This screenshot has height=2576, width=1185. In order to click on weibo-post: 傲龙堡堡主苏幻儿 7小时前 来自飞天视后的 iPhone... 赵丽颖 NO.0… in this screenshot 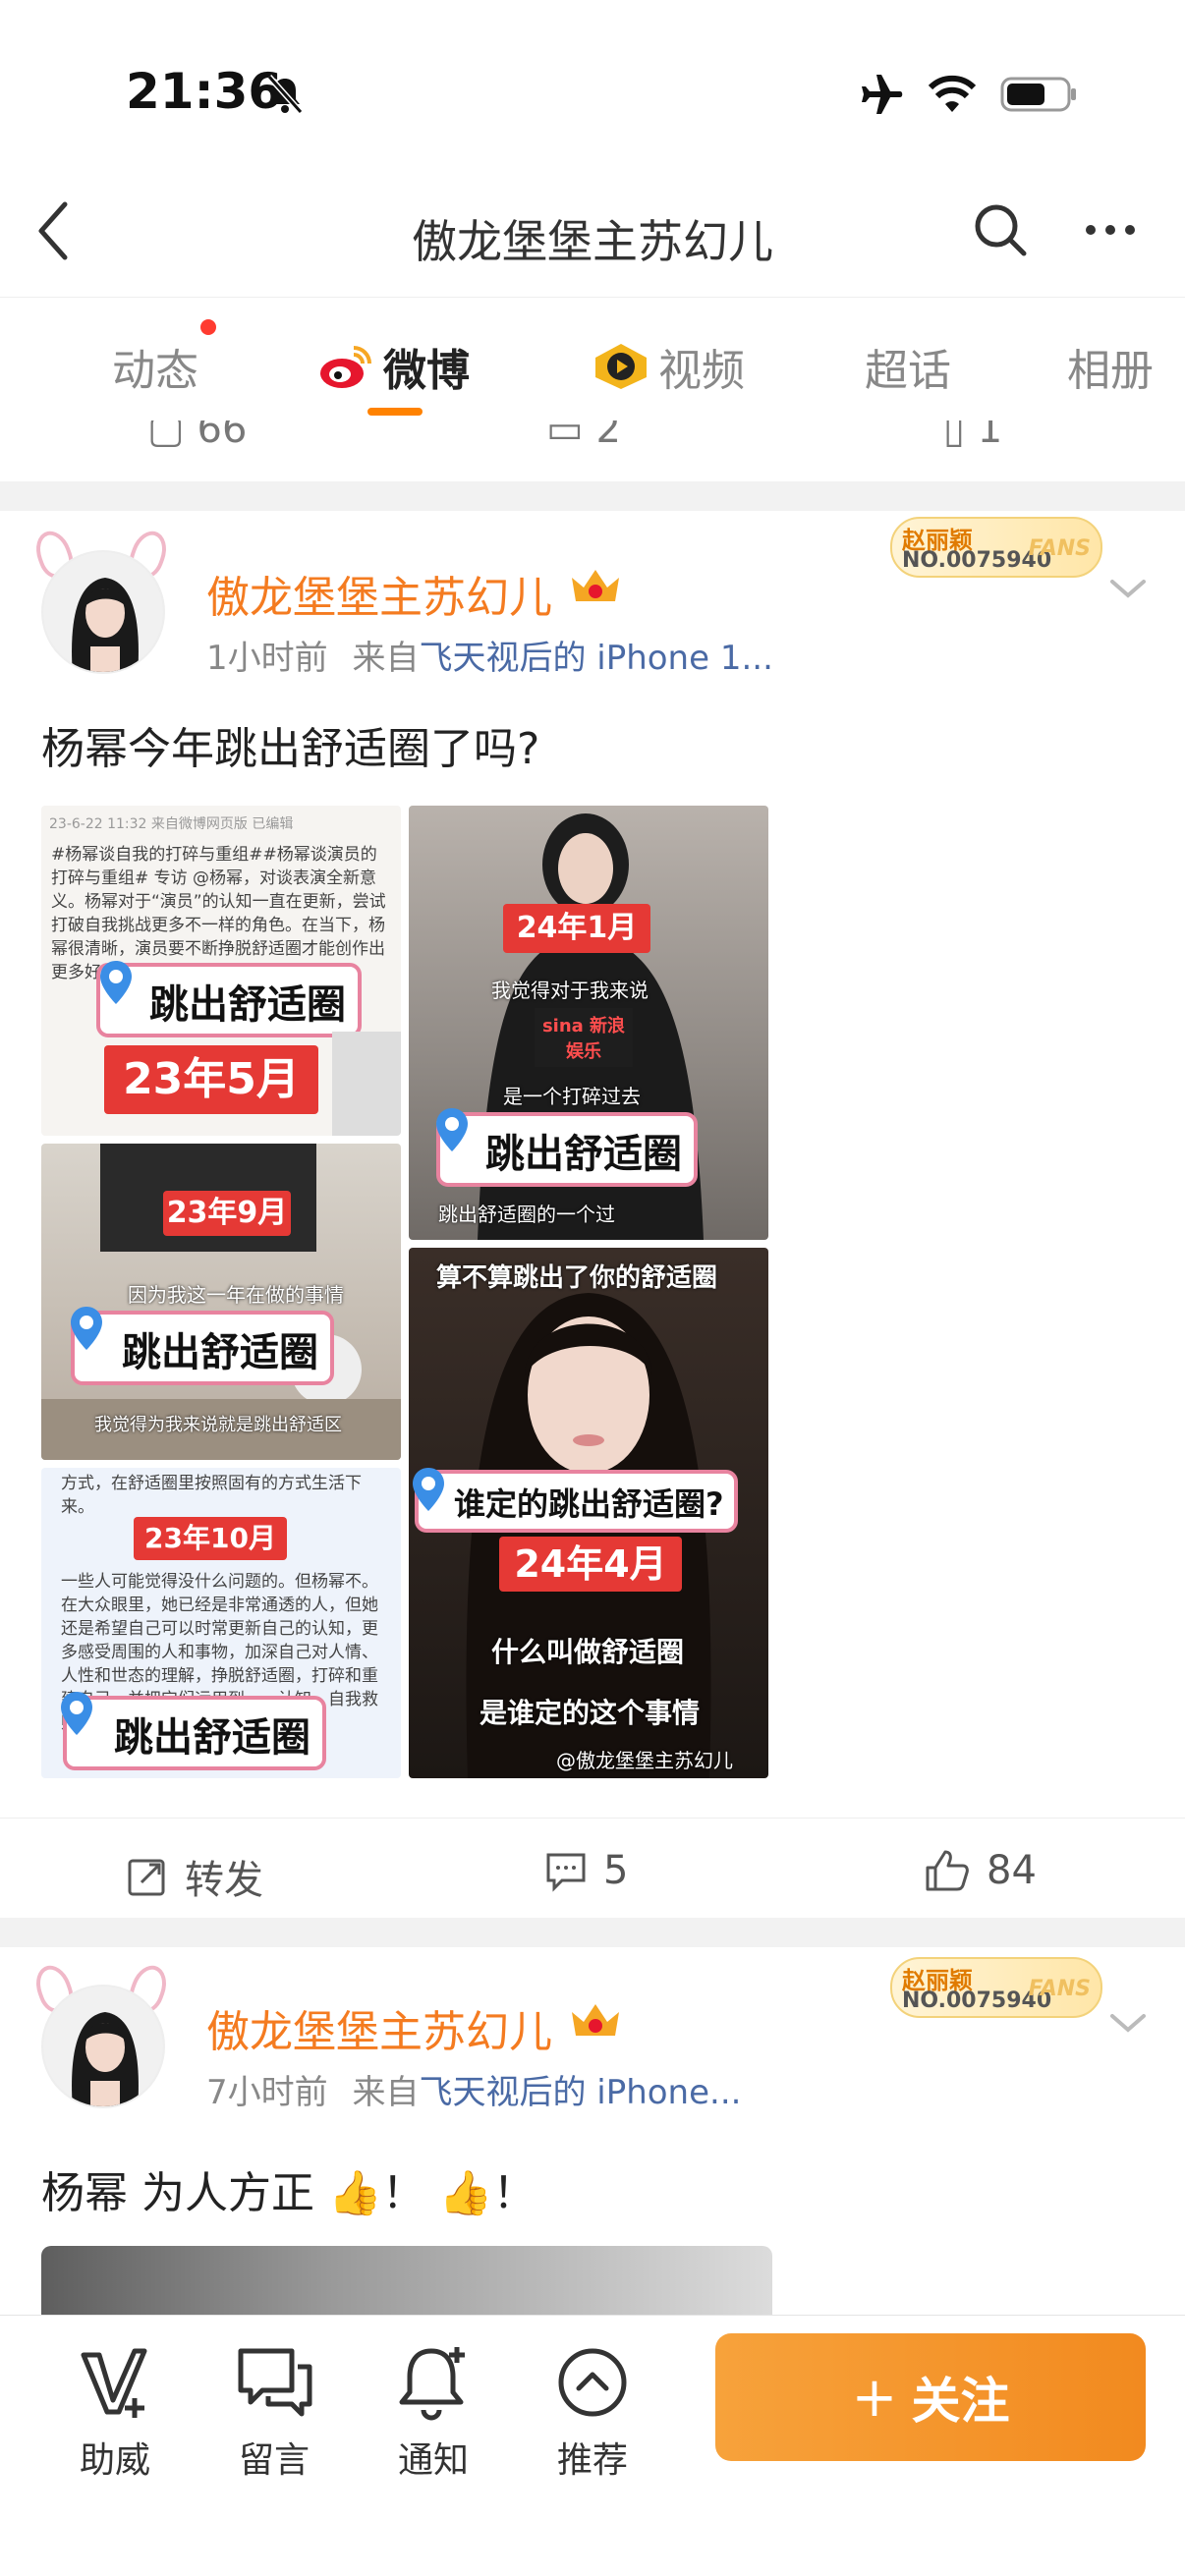, I will do `click(592, 2131)`.